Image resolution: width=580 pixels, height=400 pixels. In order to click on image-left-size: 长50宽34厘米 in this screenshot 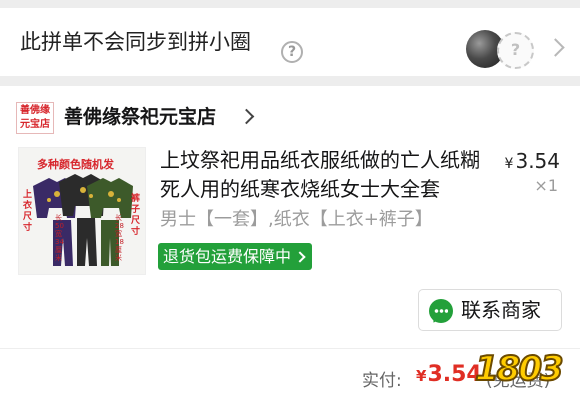, I will do `click(59, 238)`.